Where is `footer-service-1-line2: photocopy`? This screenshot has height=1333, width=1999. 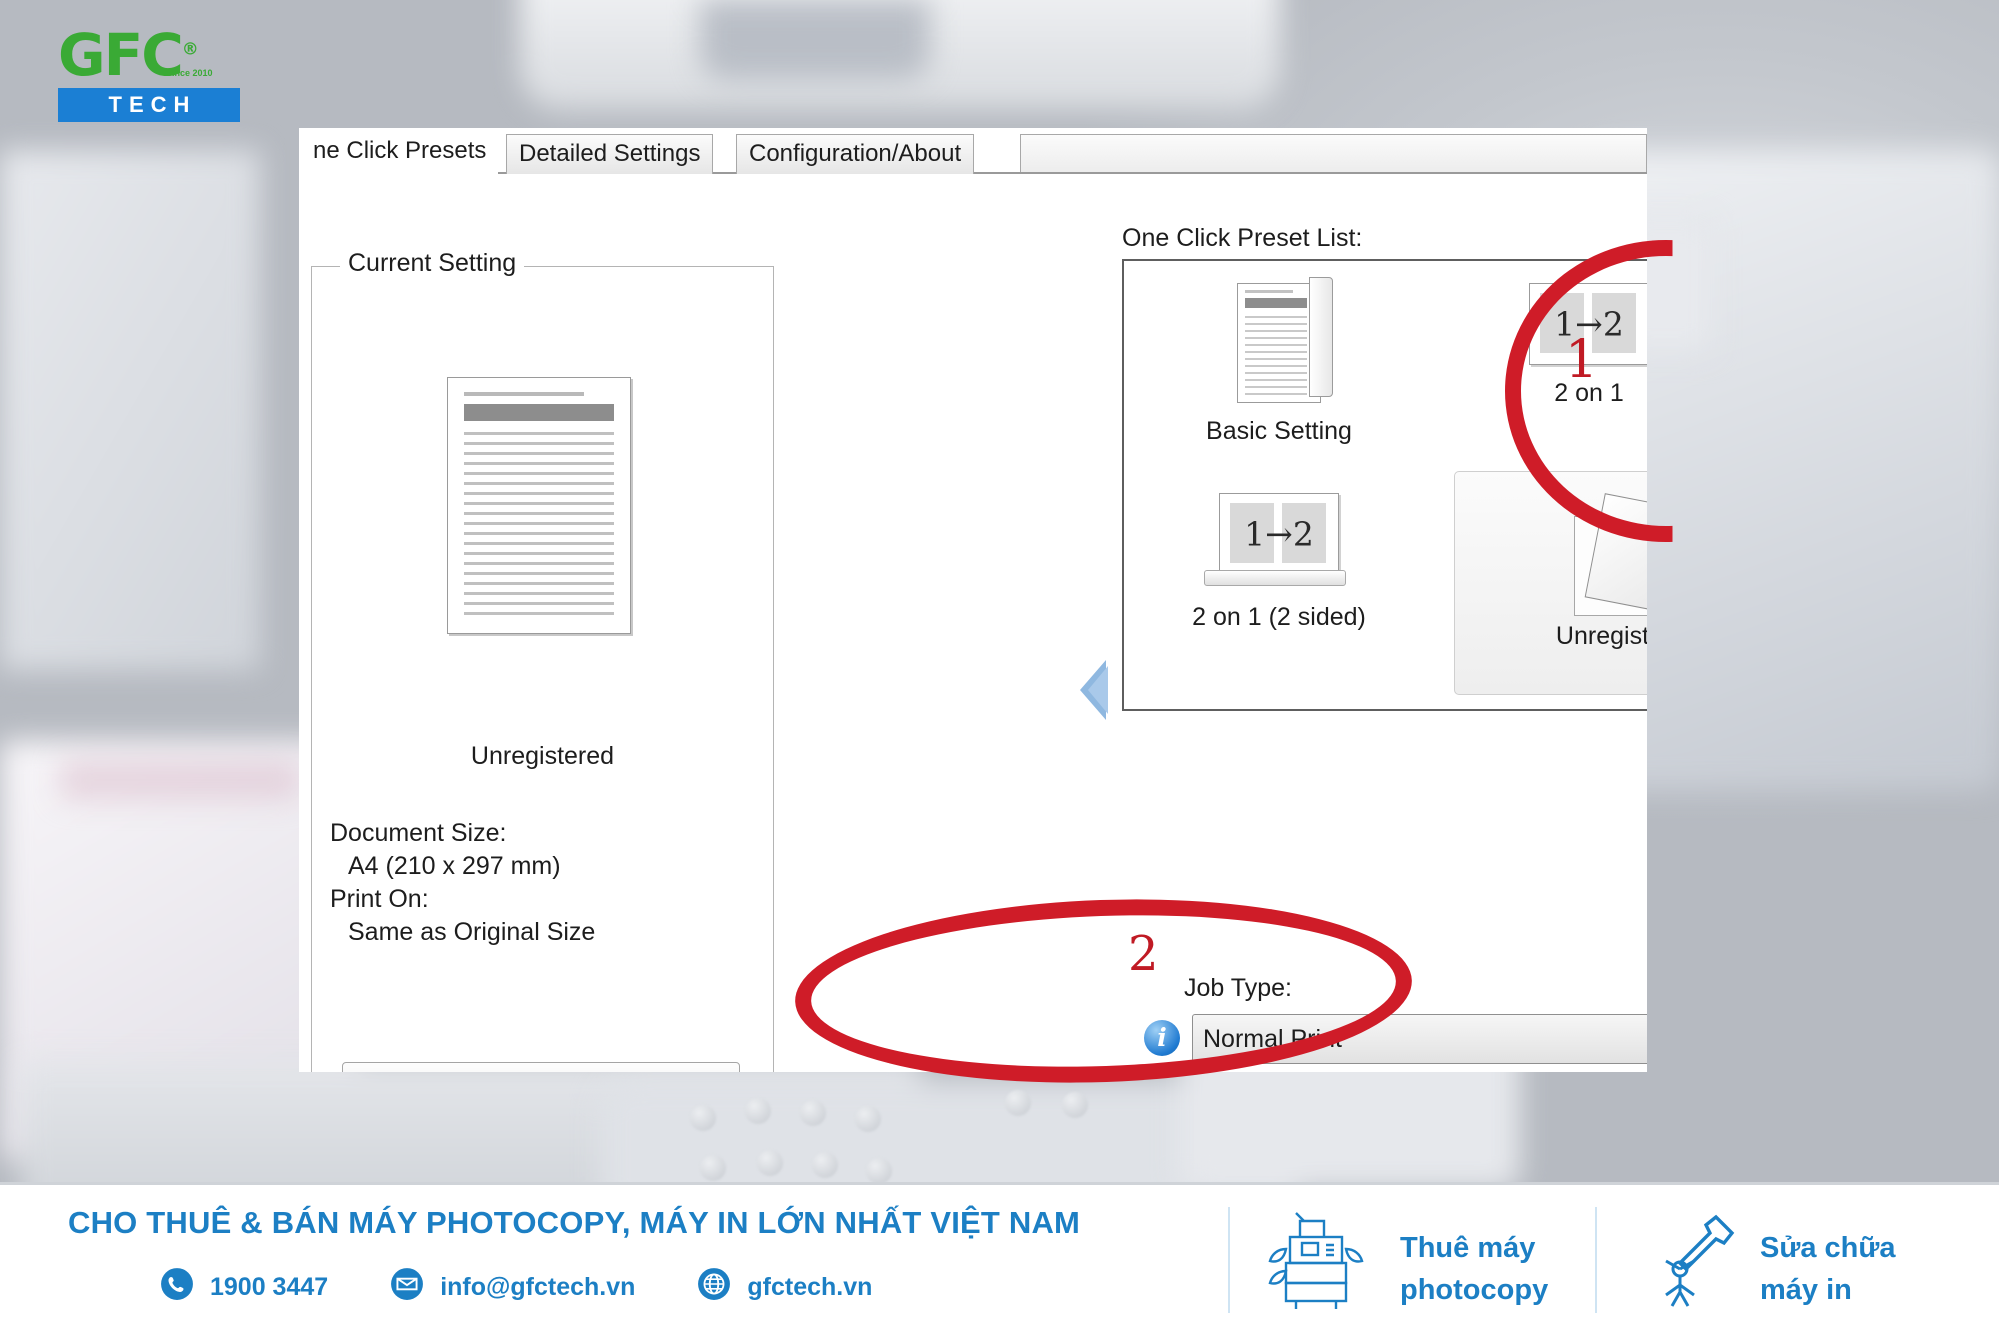 footer-service-1-line2: photocopy is located at coordinates (1474, 1290).